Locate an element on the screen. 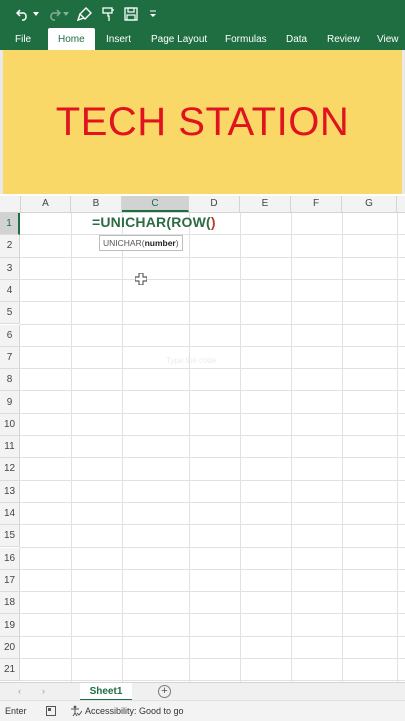 The image size is (405, 721). column-header-f: F is located at coordinates (316, 204).